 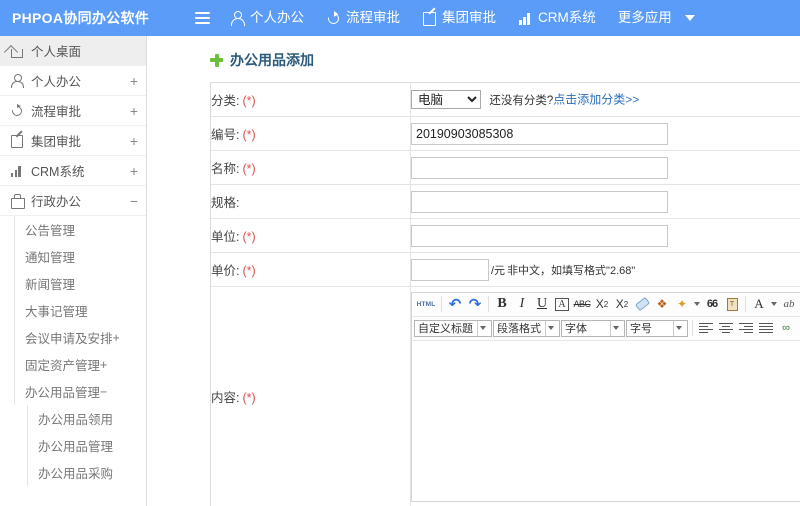 I want to click on field-label: 名称:, so click(x=225, y=169).